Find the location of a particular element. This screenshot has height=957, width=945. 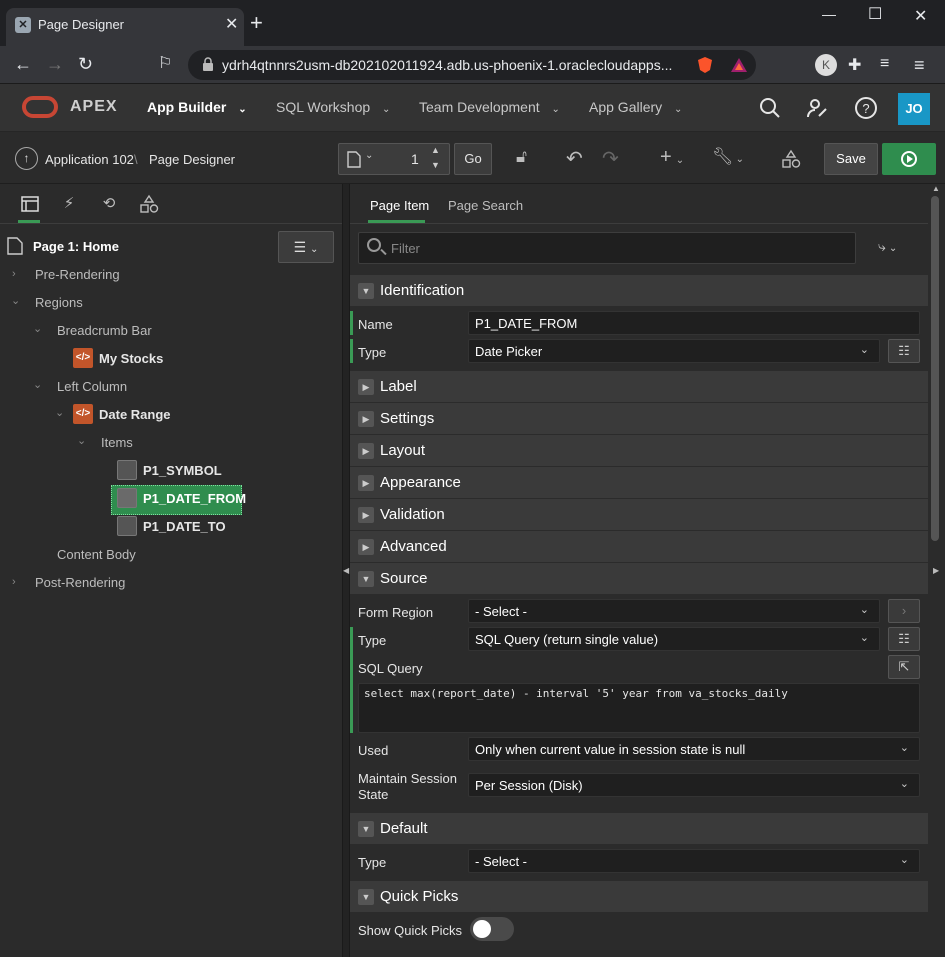

nav-app-builder: App Builder ⌄ is located at coordinates (197, 107).